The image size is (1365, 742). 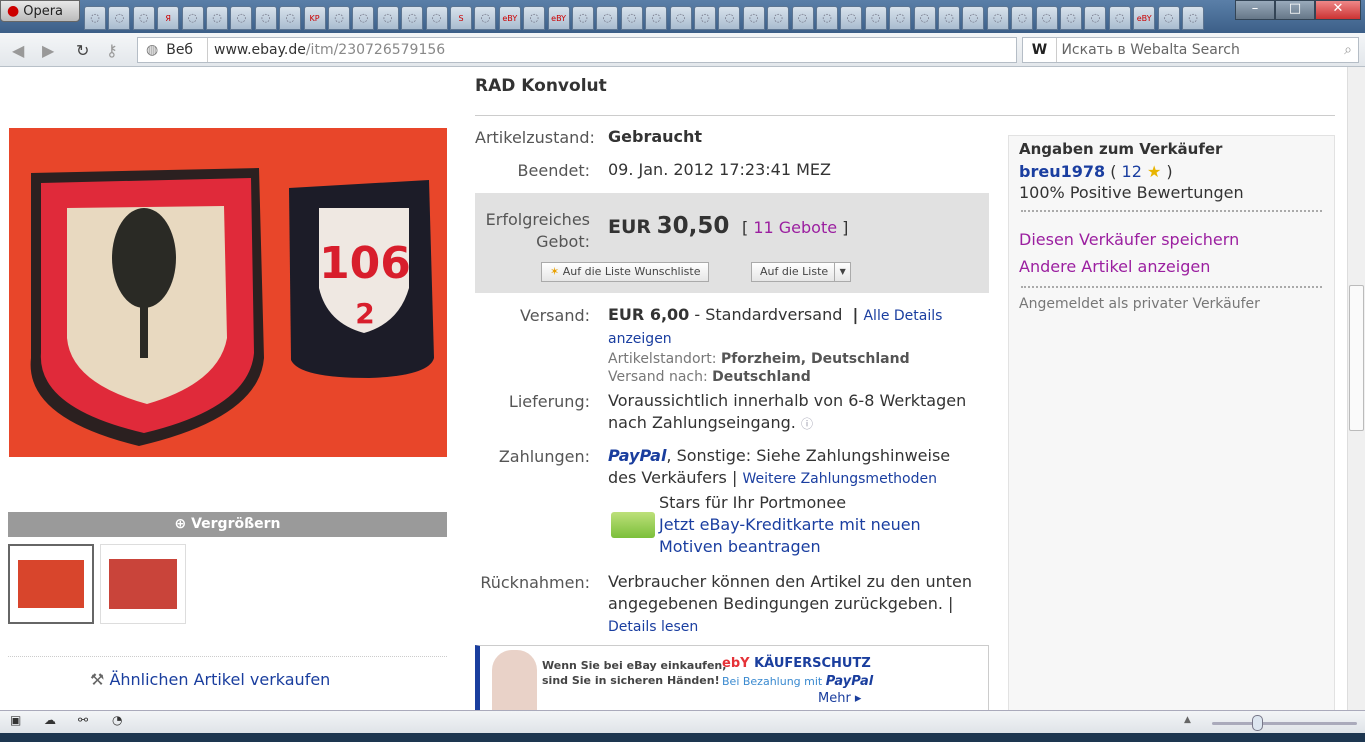 What do you see at coordinates (1338, 10) in the screenshot?
I see `close-window-button: ✕` at bounding box center [1338, 10].